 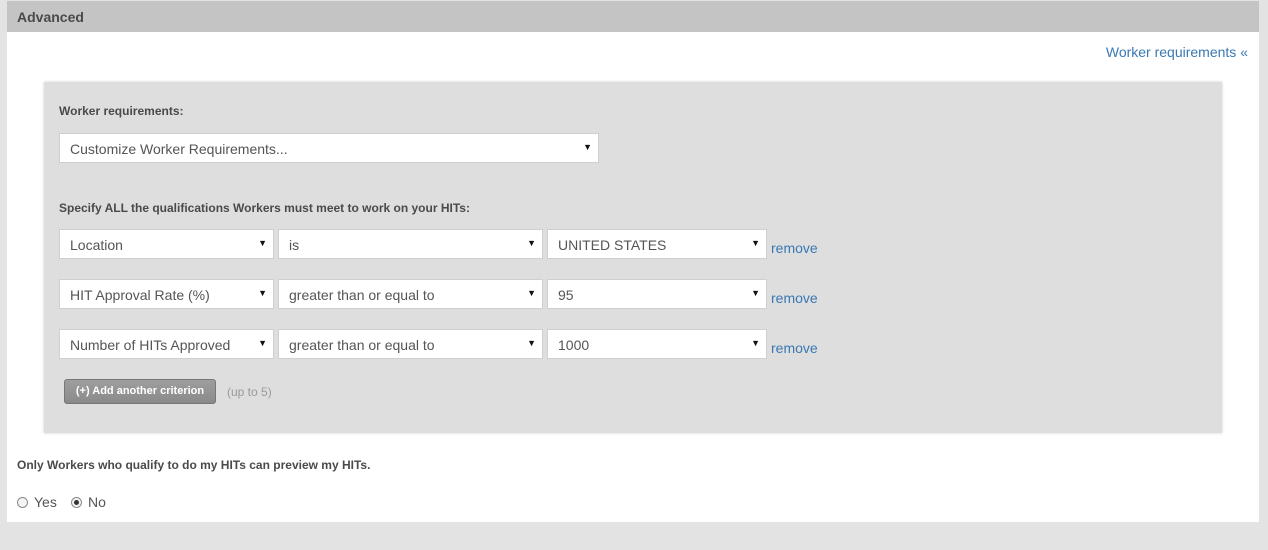 What do you see at coordinates (96, 245) in the screenshot?
I see `select-value: Location` at bounding box center [96, 245].